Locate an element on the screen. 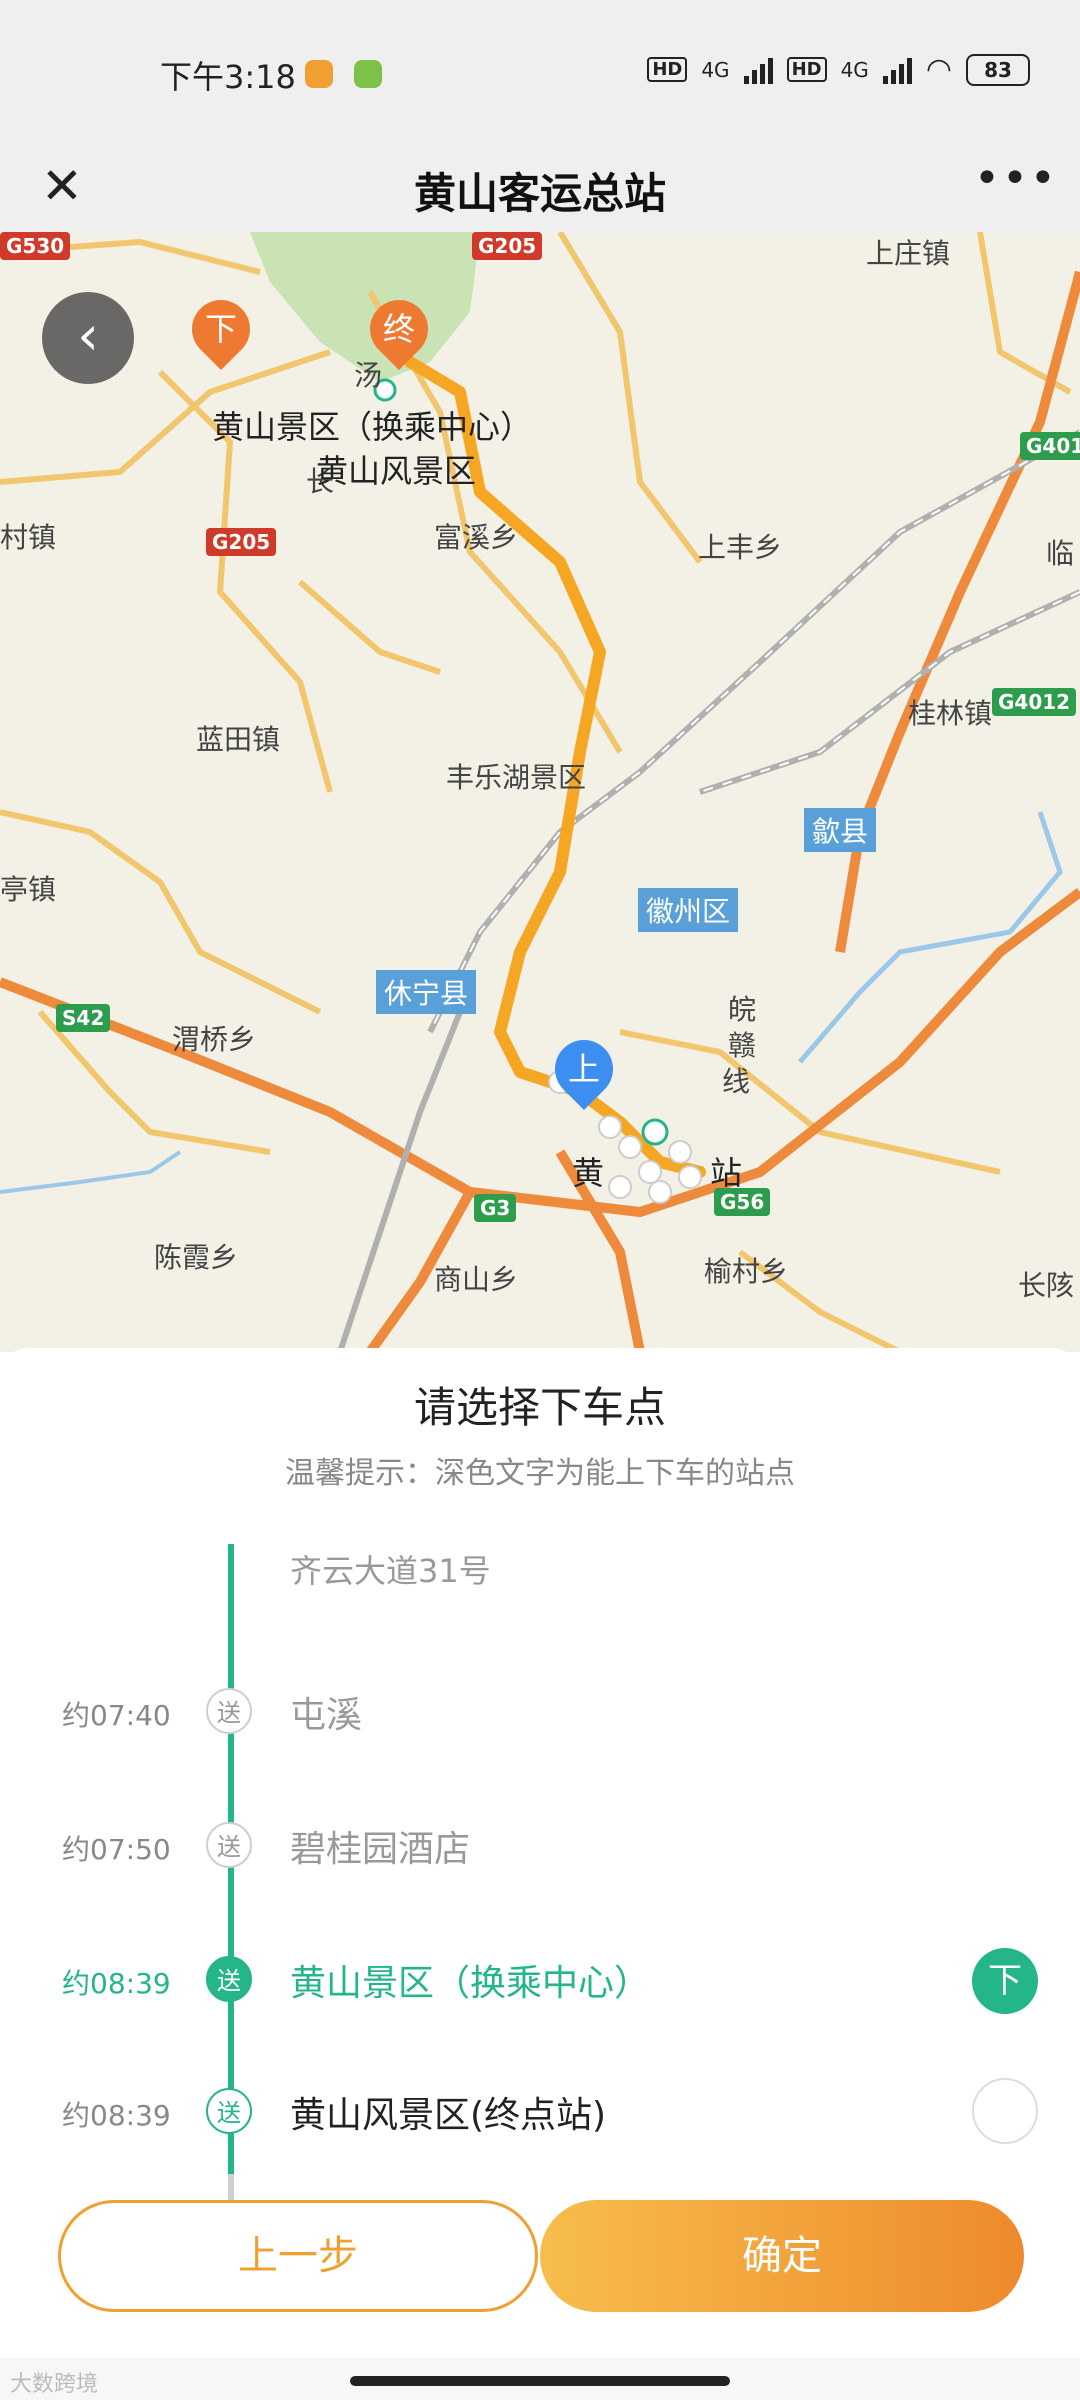 Image resolution: width=1080 pixels, height=2400 pixels. map-label: 汤 is located at coordinates (368, 375).